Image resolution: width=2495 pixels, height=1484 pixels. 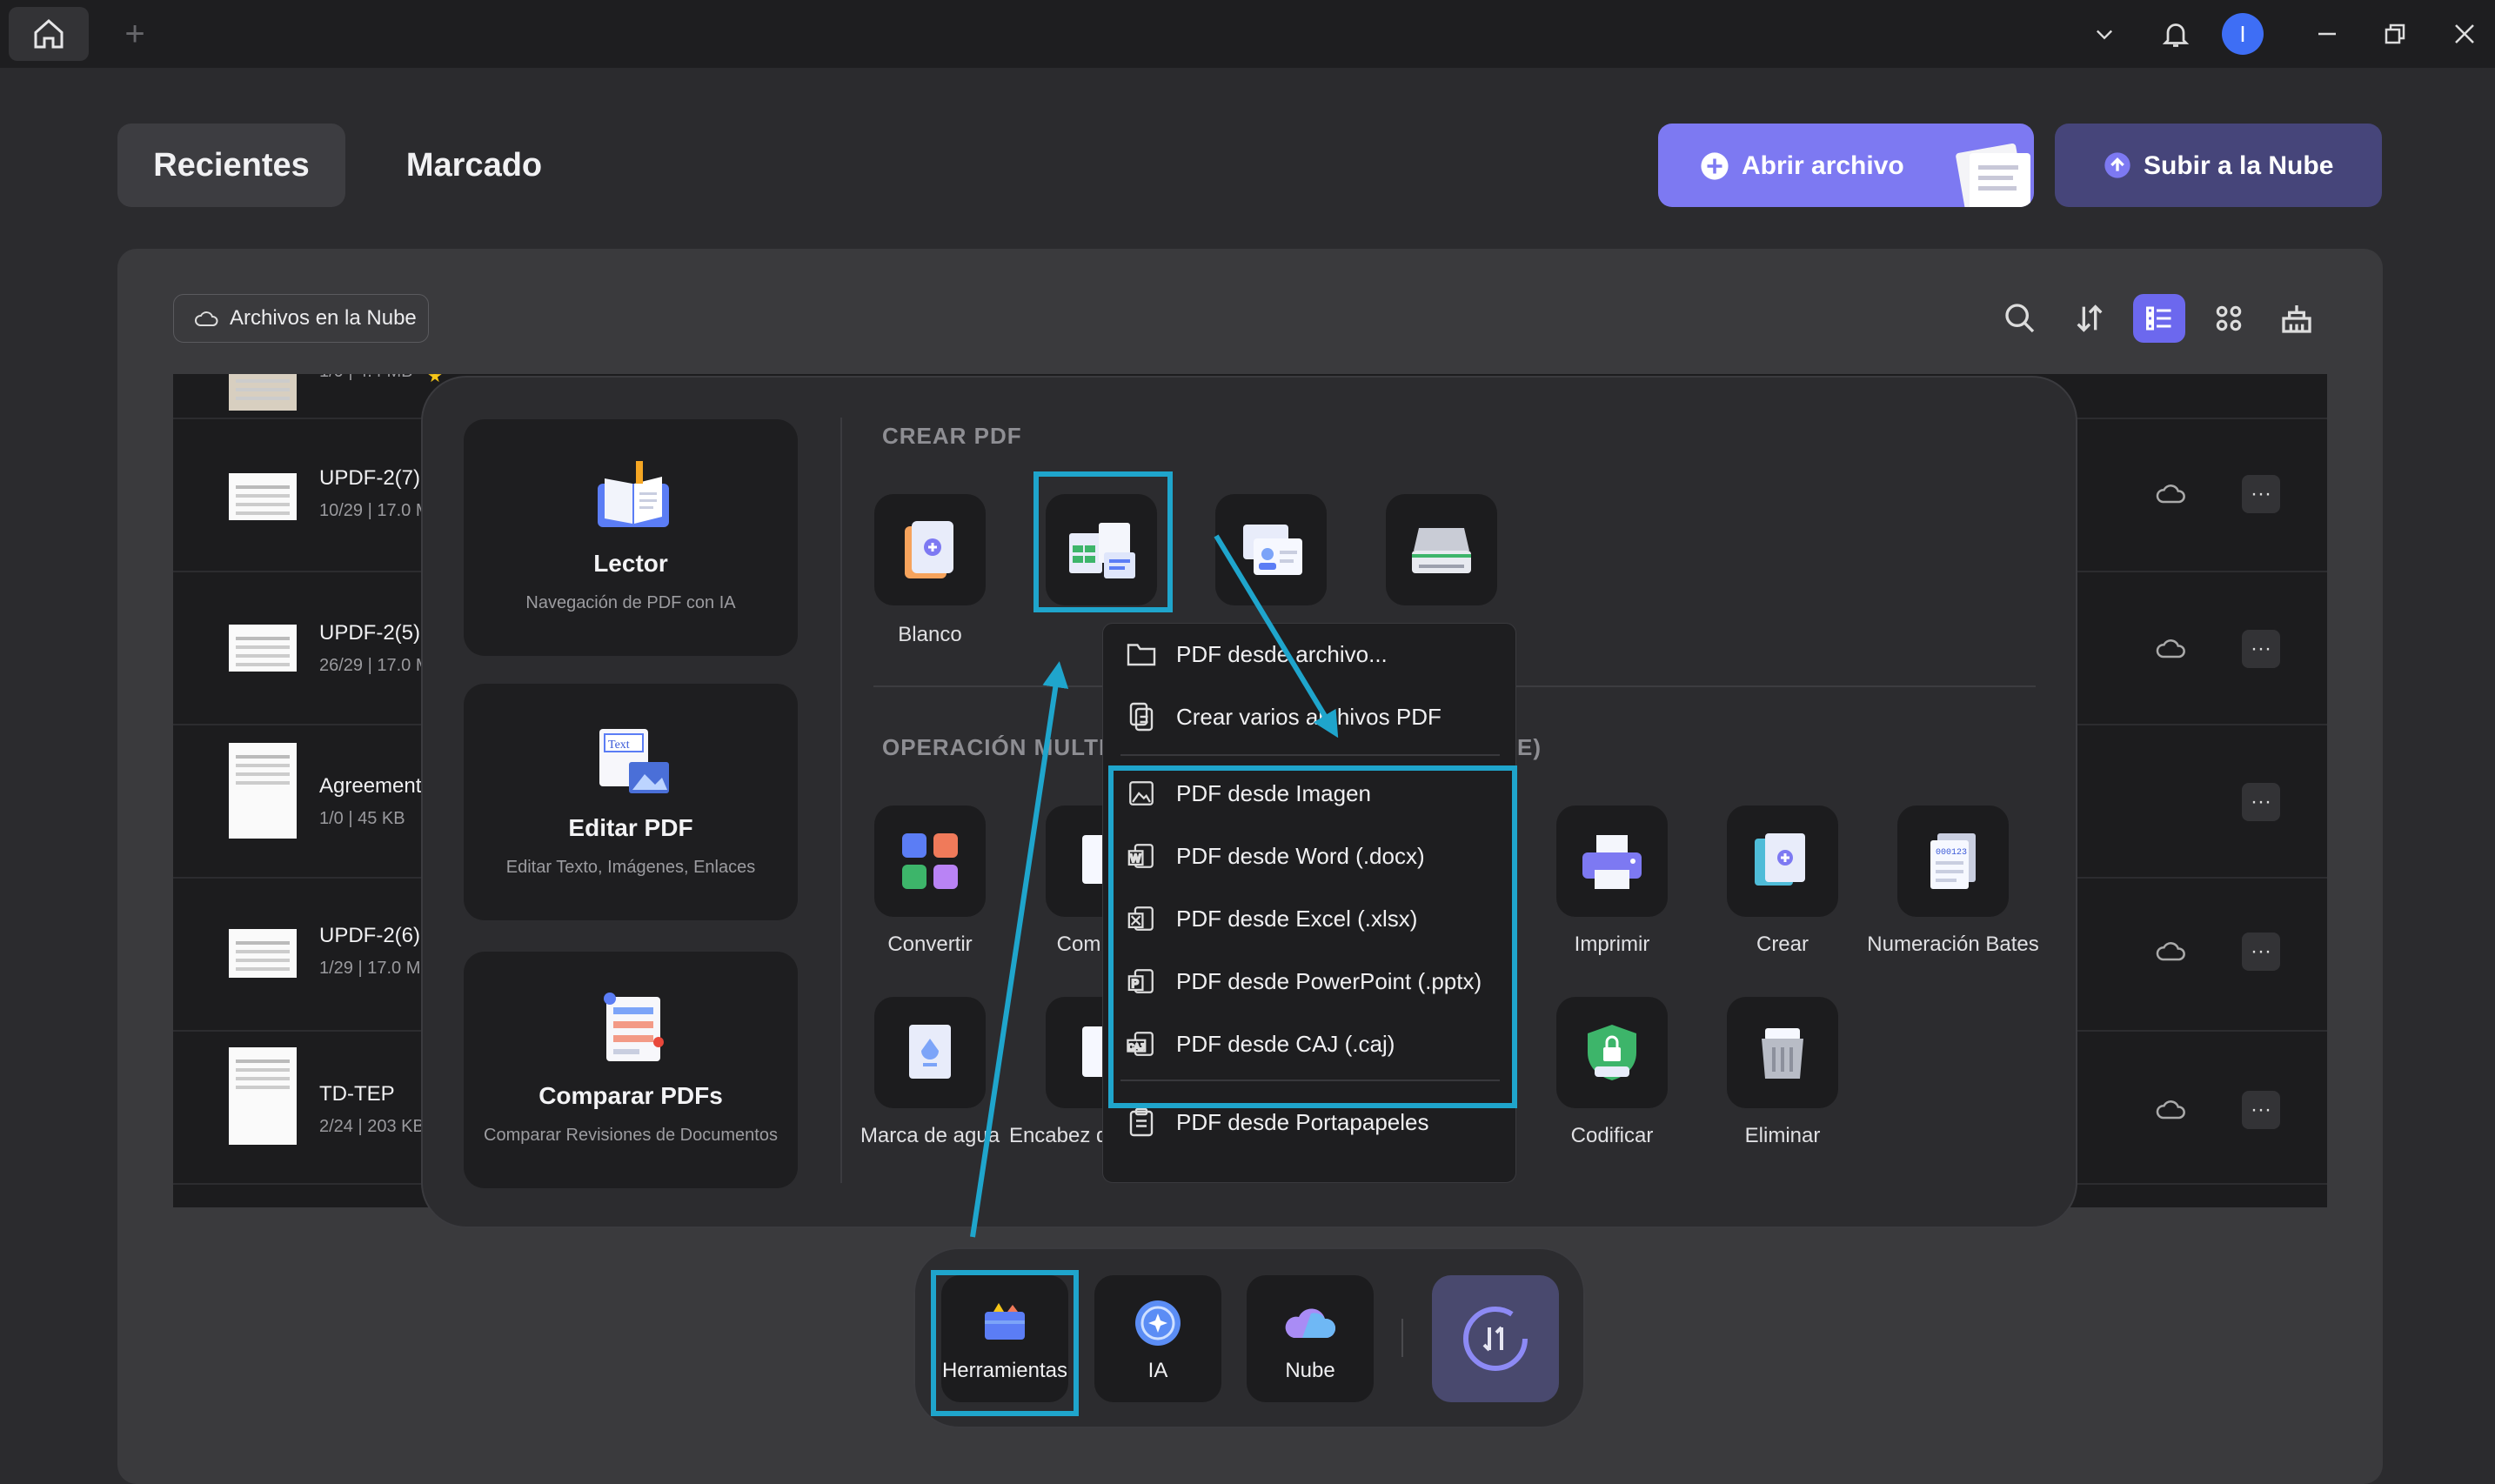 I want to click on blank-pdf-icon, so click(x=929, y=549).